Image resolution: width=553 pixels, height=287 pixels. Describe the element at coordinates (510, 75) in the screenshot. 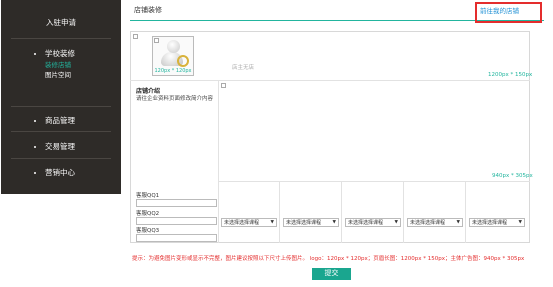

I see `banner-size-label: 1200px * 150px` at that location.